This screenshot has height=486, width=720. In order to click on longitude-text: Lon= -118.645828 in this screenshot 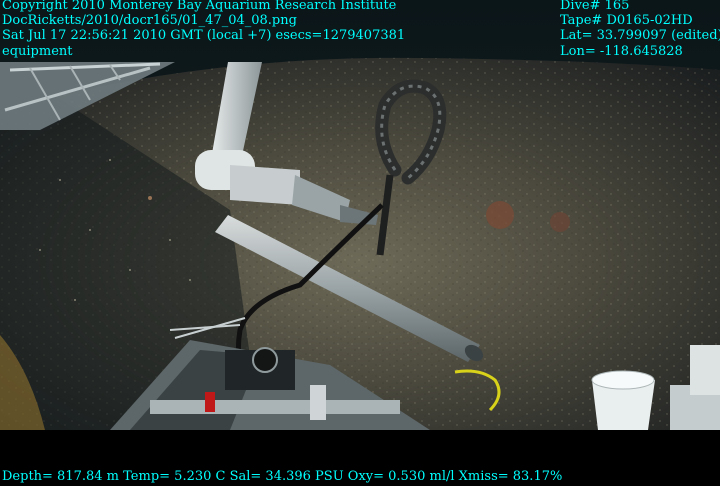, I will do `click(621, 51)`.